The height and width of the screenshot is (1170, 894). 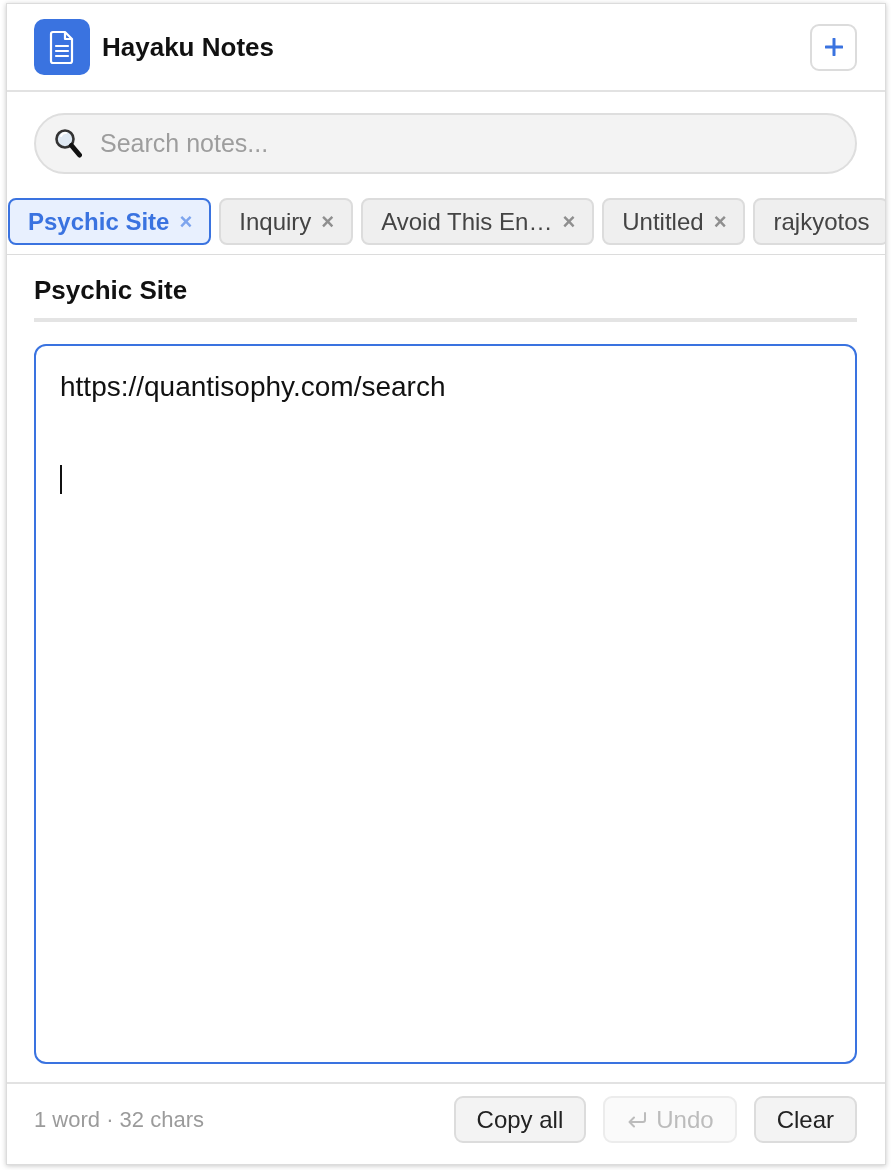 What do you see at coordinates (68, 143) in the screenshot?
I see `search-icon` at bounding box center [68, 143].